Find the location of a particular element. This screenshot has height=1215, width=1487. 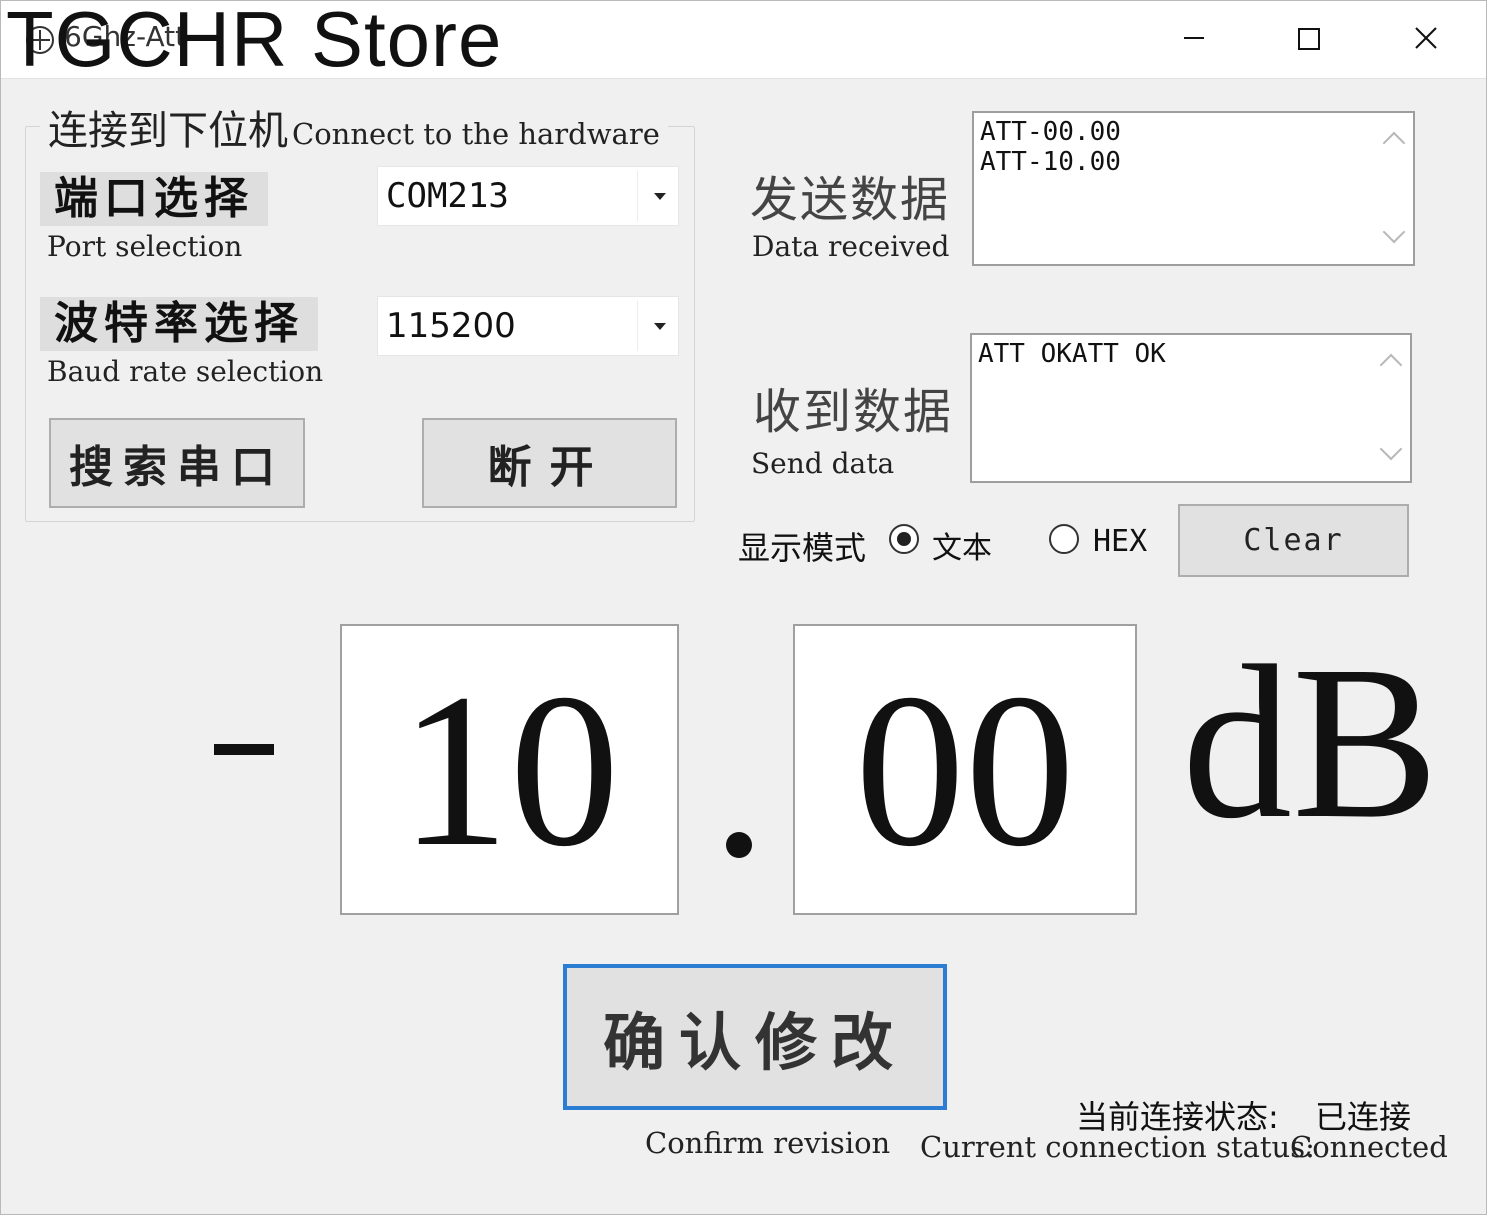

connect-title-en: Connect to the hardware is located at coordinates (476, 134).